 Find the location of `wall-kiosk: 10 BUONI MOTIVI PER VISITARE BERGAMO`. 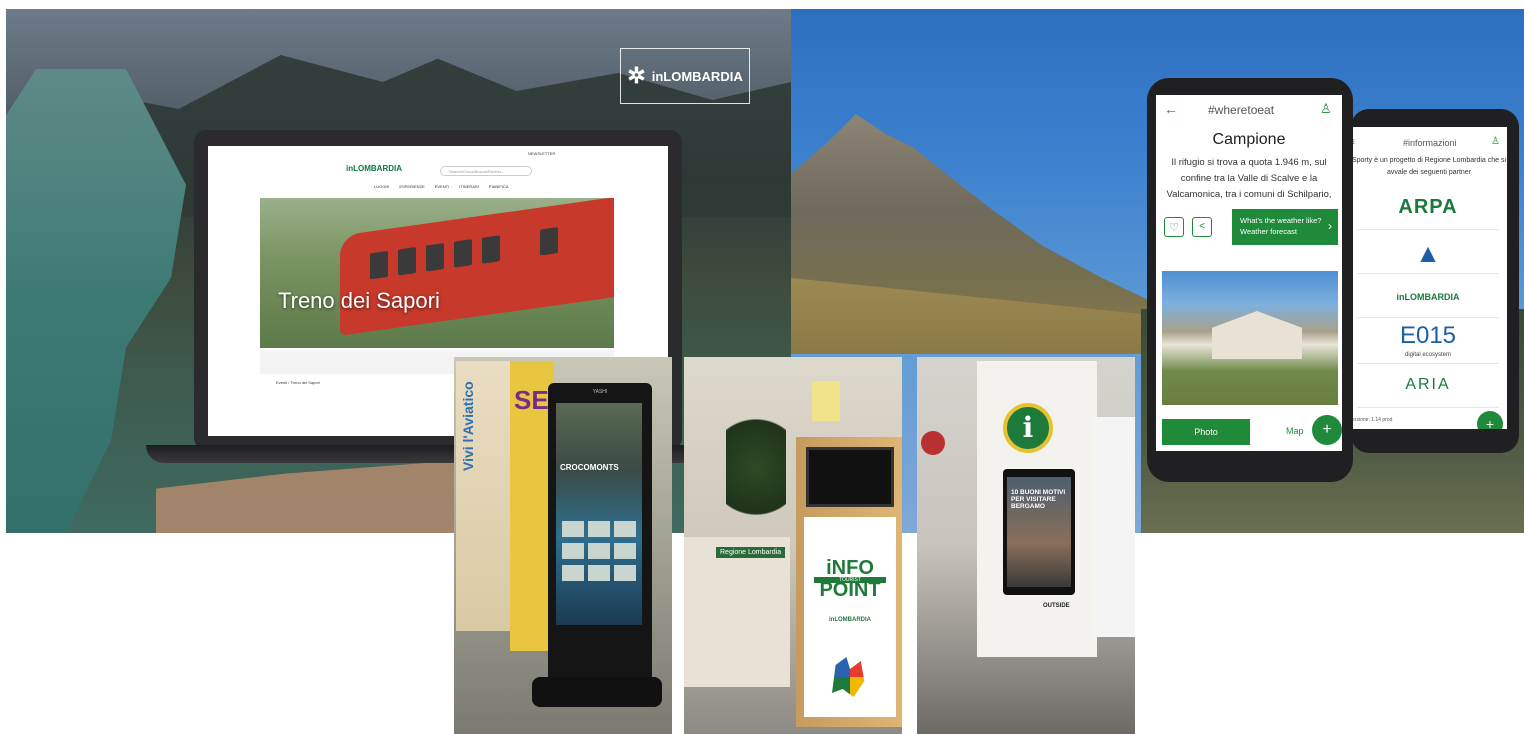

wall-kiosk: 10 BUONI MOTIVI PER VISITARE BERGAMO is located at coordinates (1039, 532).